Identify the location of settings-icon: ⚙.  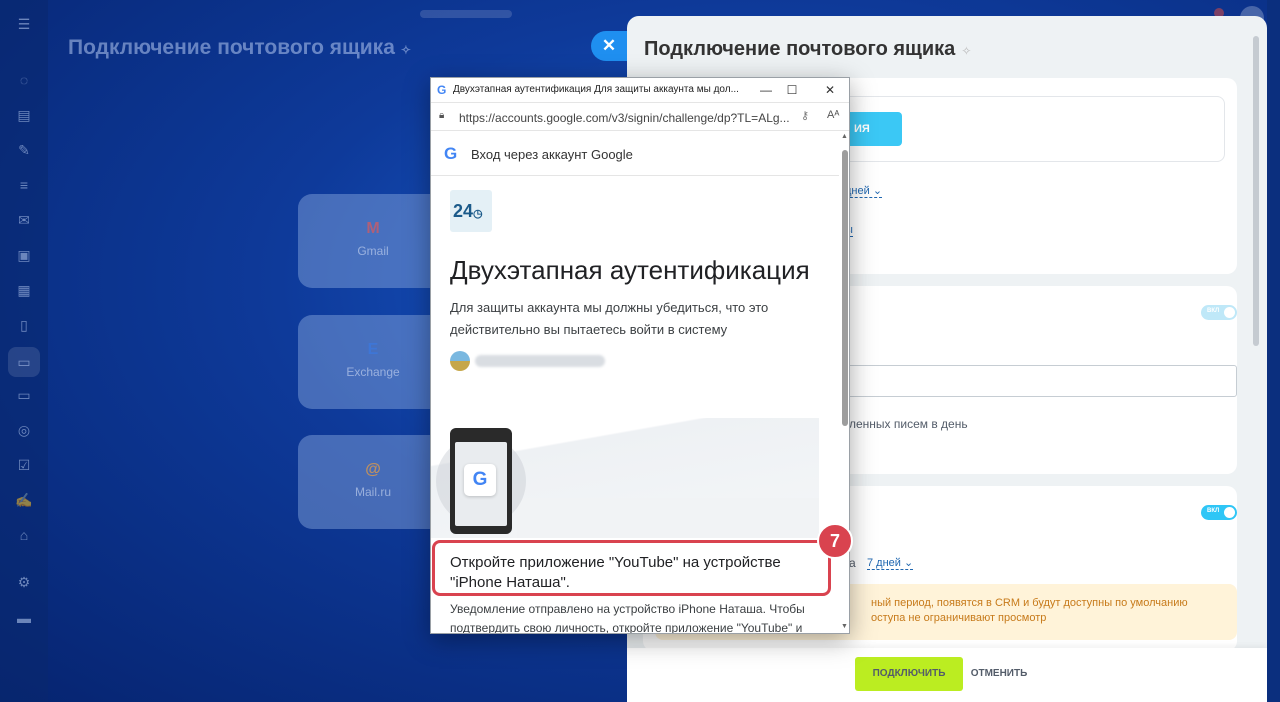
(24, 582).